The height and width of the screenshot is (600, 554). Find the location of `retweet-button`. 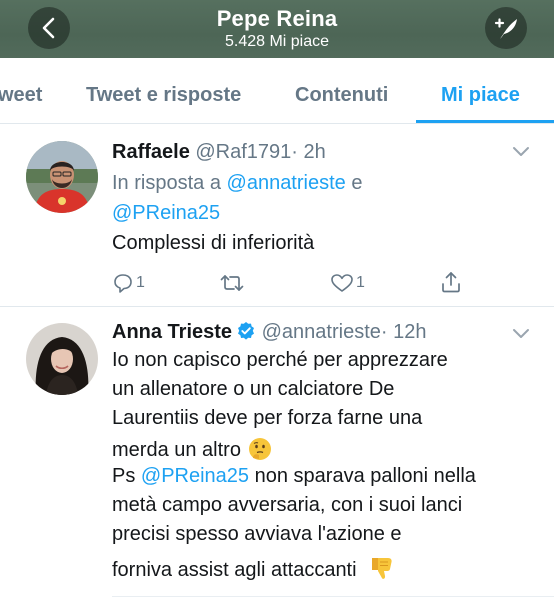

retweet-button is located at coordinates (232, 283).